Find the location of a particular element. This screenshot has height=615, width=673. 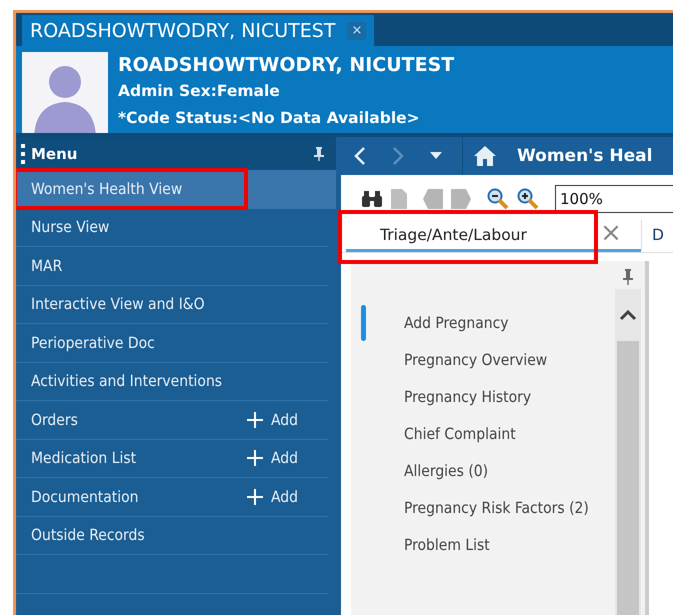

menu-title: Menu is located at coordinates (54, 153).